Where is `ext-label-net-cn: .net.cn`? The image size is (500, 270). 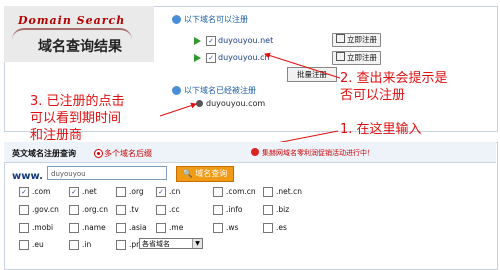
ext-label-net-cn: .net.cn is located at coordinates (289, 191).